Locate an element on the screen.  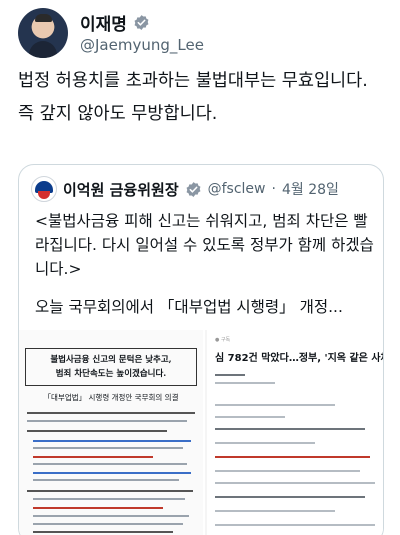
news-tag: ● 구독 is located at coordinates (223, 340).